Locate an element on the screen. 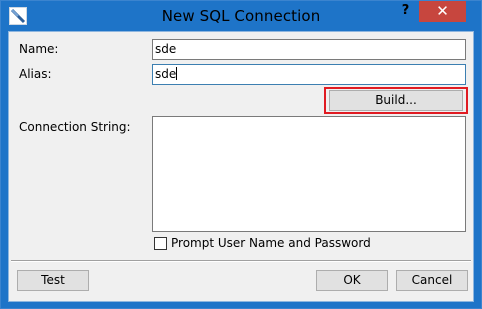  prompt-checkbox is located at coordinates (160, 243).